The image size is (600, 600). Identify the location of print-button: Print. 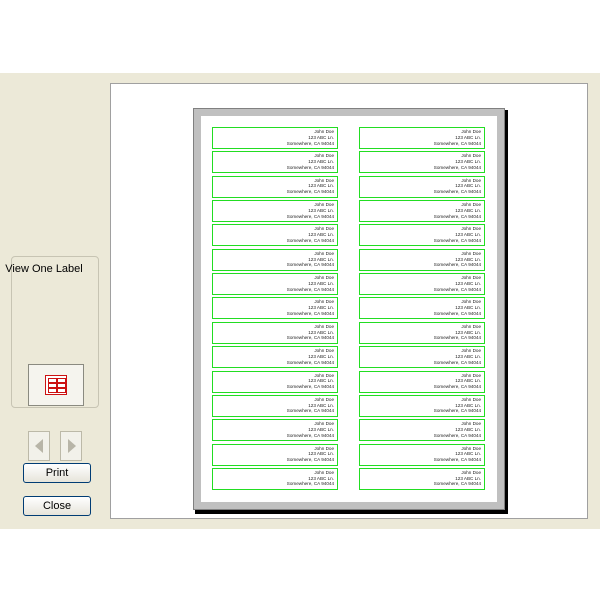
(57, 473).